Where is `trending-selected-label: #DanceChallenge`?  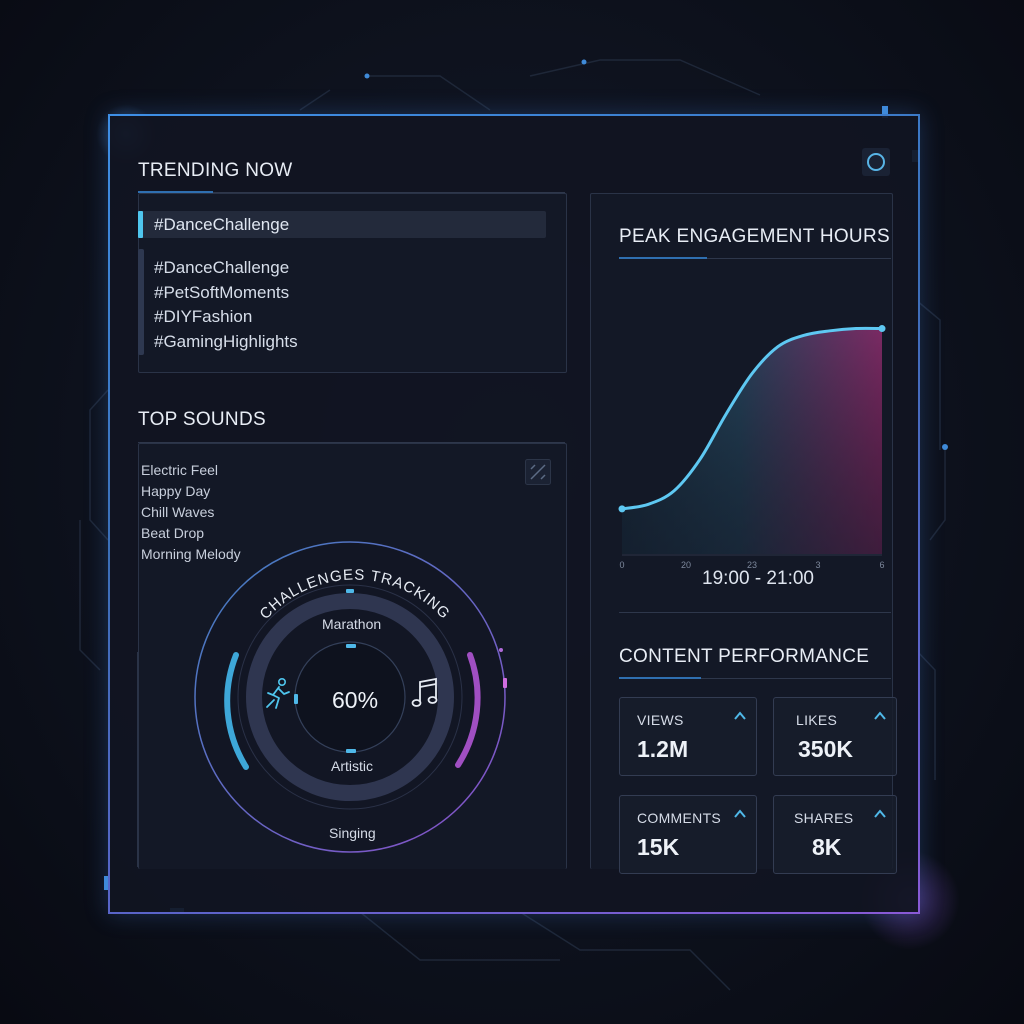
trending-selected-label: #DanceChallenge is located at coordinates (222, 224).